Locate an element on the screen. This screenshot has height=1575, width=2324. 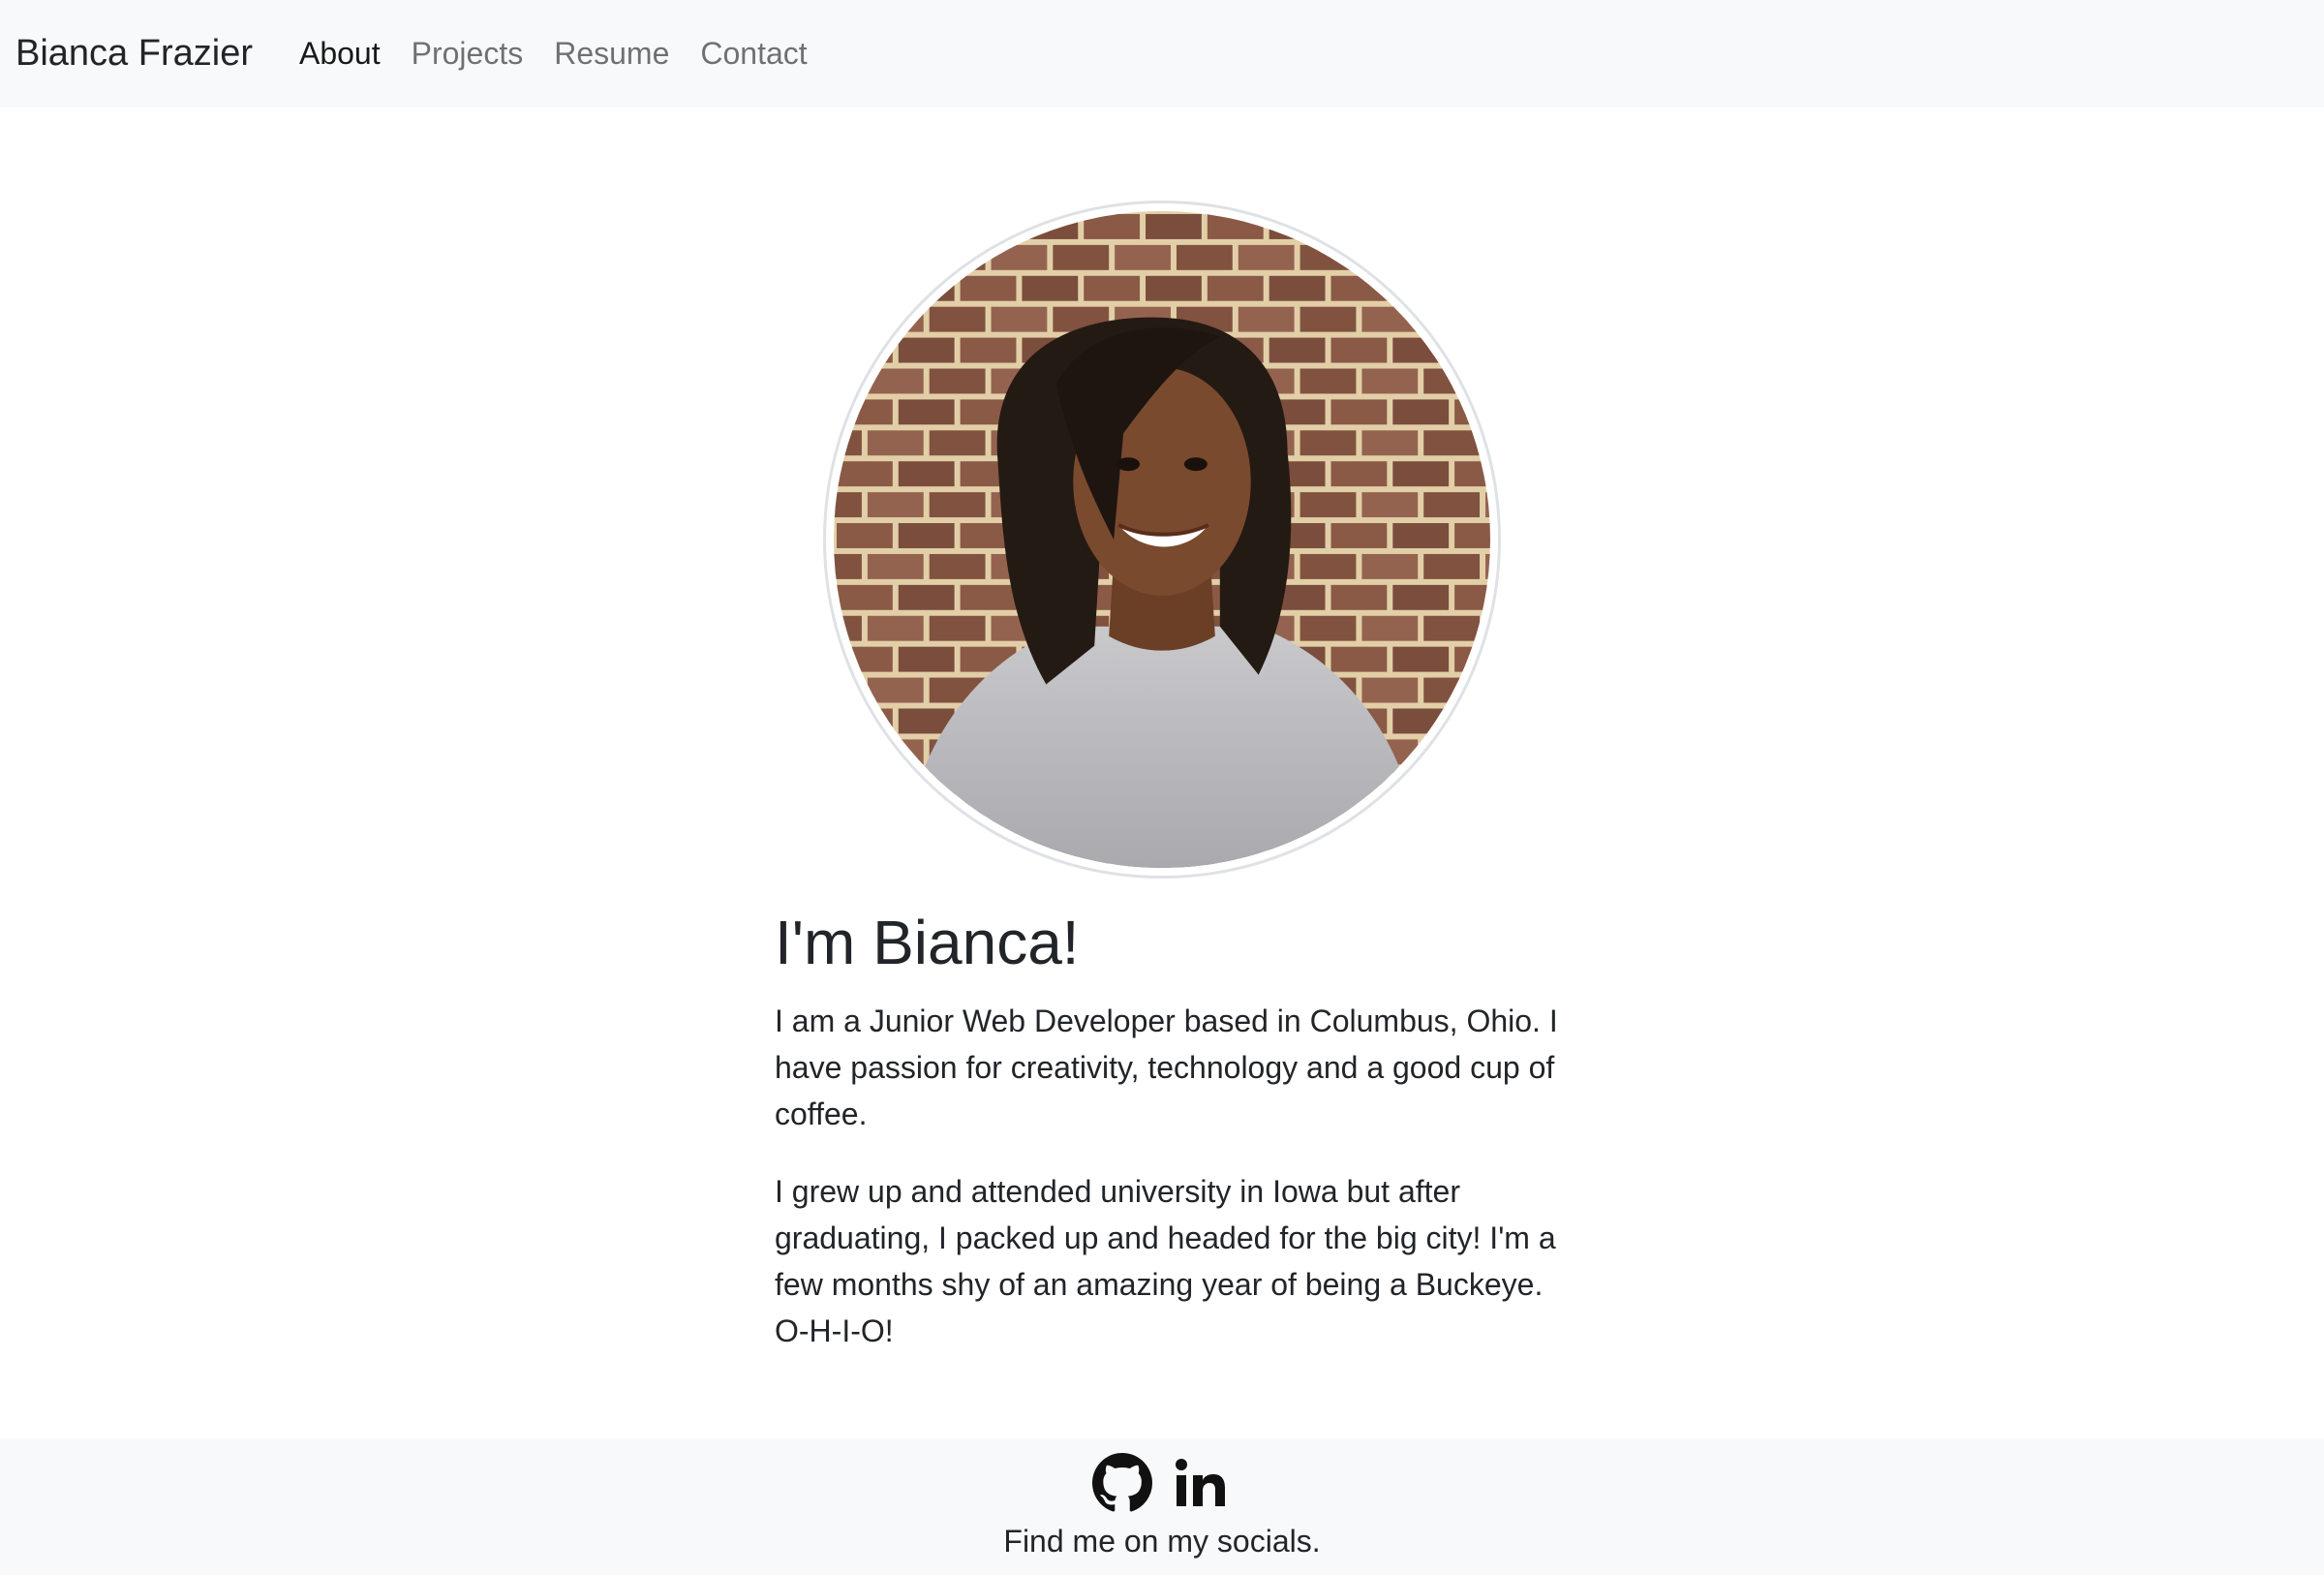
social-links is located at coordinates (1160, 1483).